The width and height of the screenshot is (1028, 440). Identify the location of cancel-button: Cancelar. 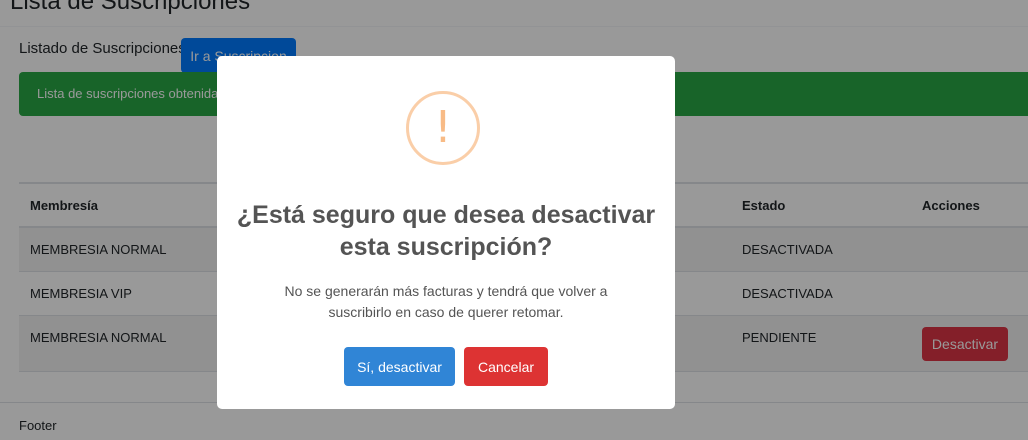
(506, 366).